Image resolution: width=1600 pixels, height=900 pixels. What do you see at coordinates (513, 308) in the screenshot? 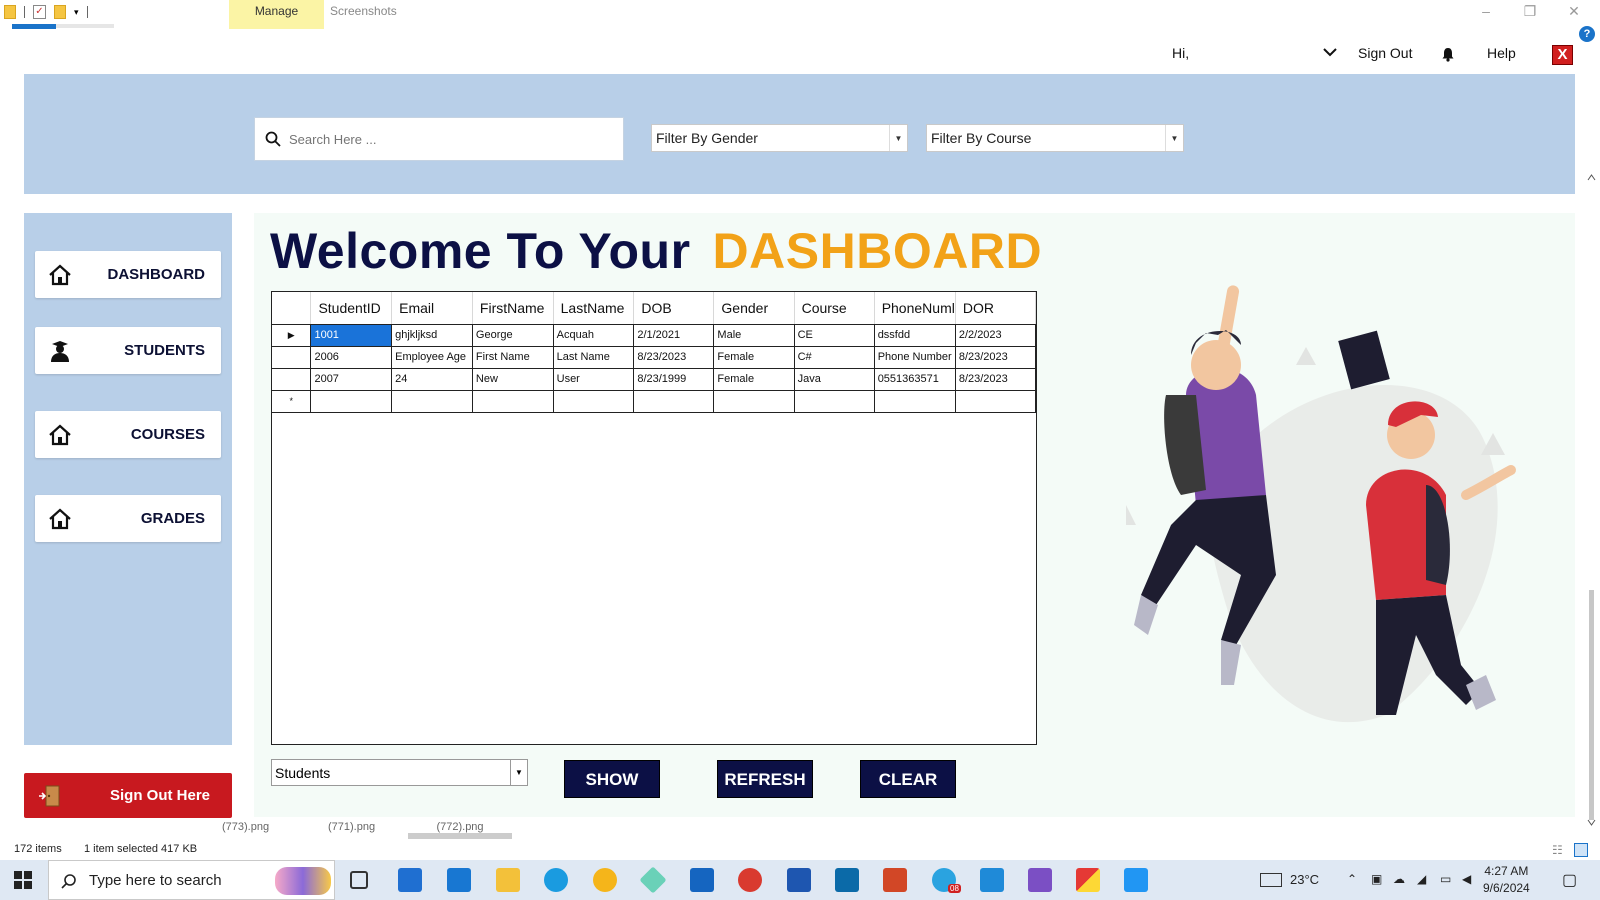
I see `column-header: FirstName` at bounding box center [513, 308].